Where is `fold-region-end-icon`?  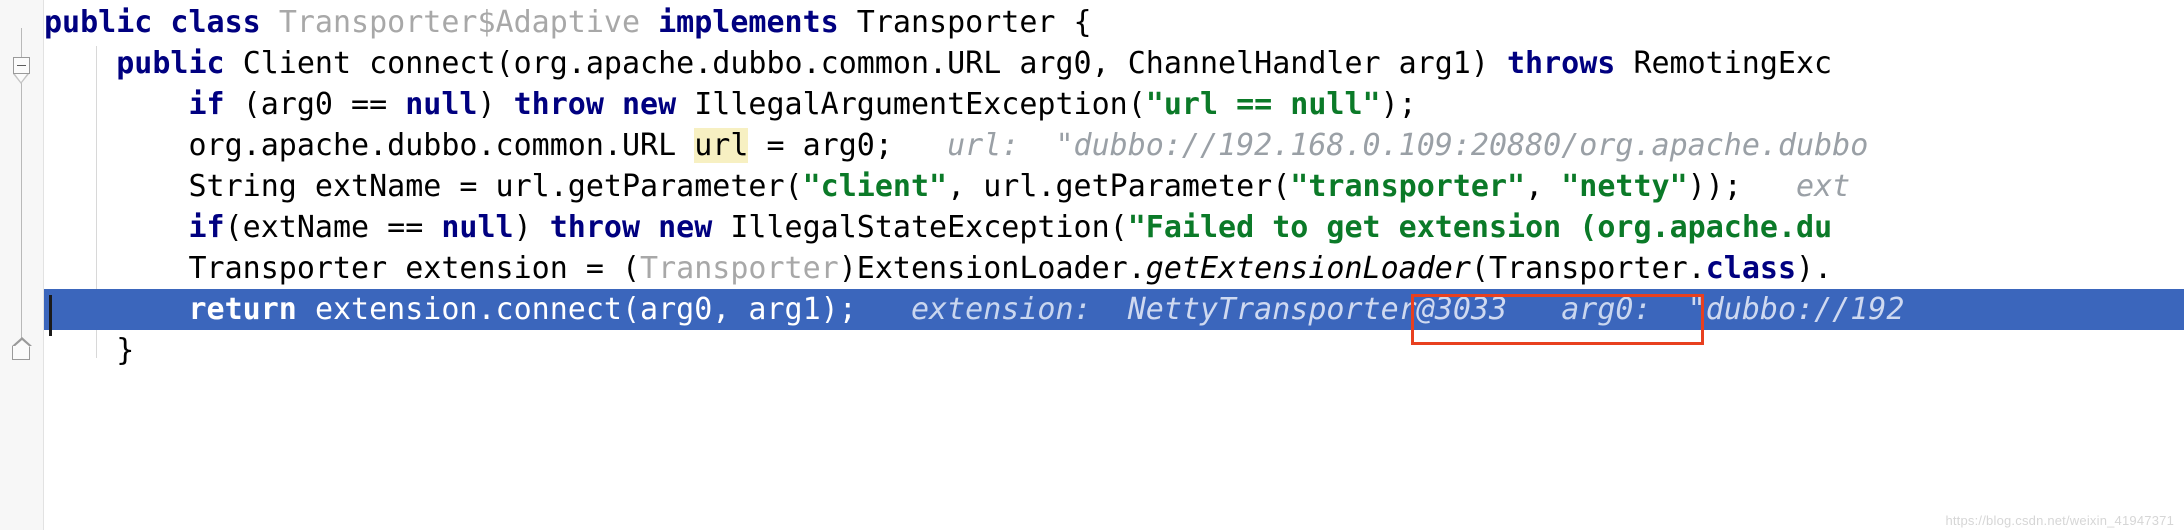
fold-region-end-icon is located at coordinates (21, 348).